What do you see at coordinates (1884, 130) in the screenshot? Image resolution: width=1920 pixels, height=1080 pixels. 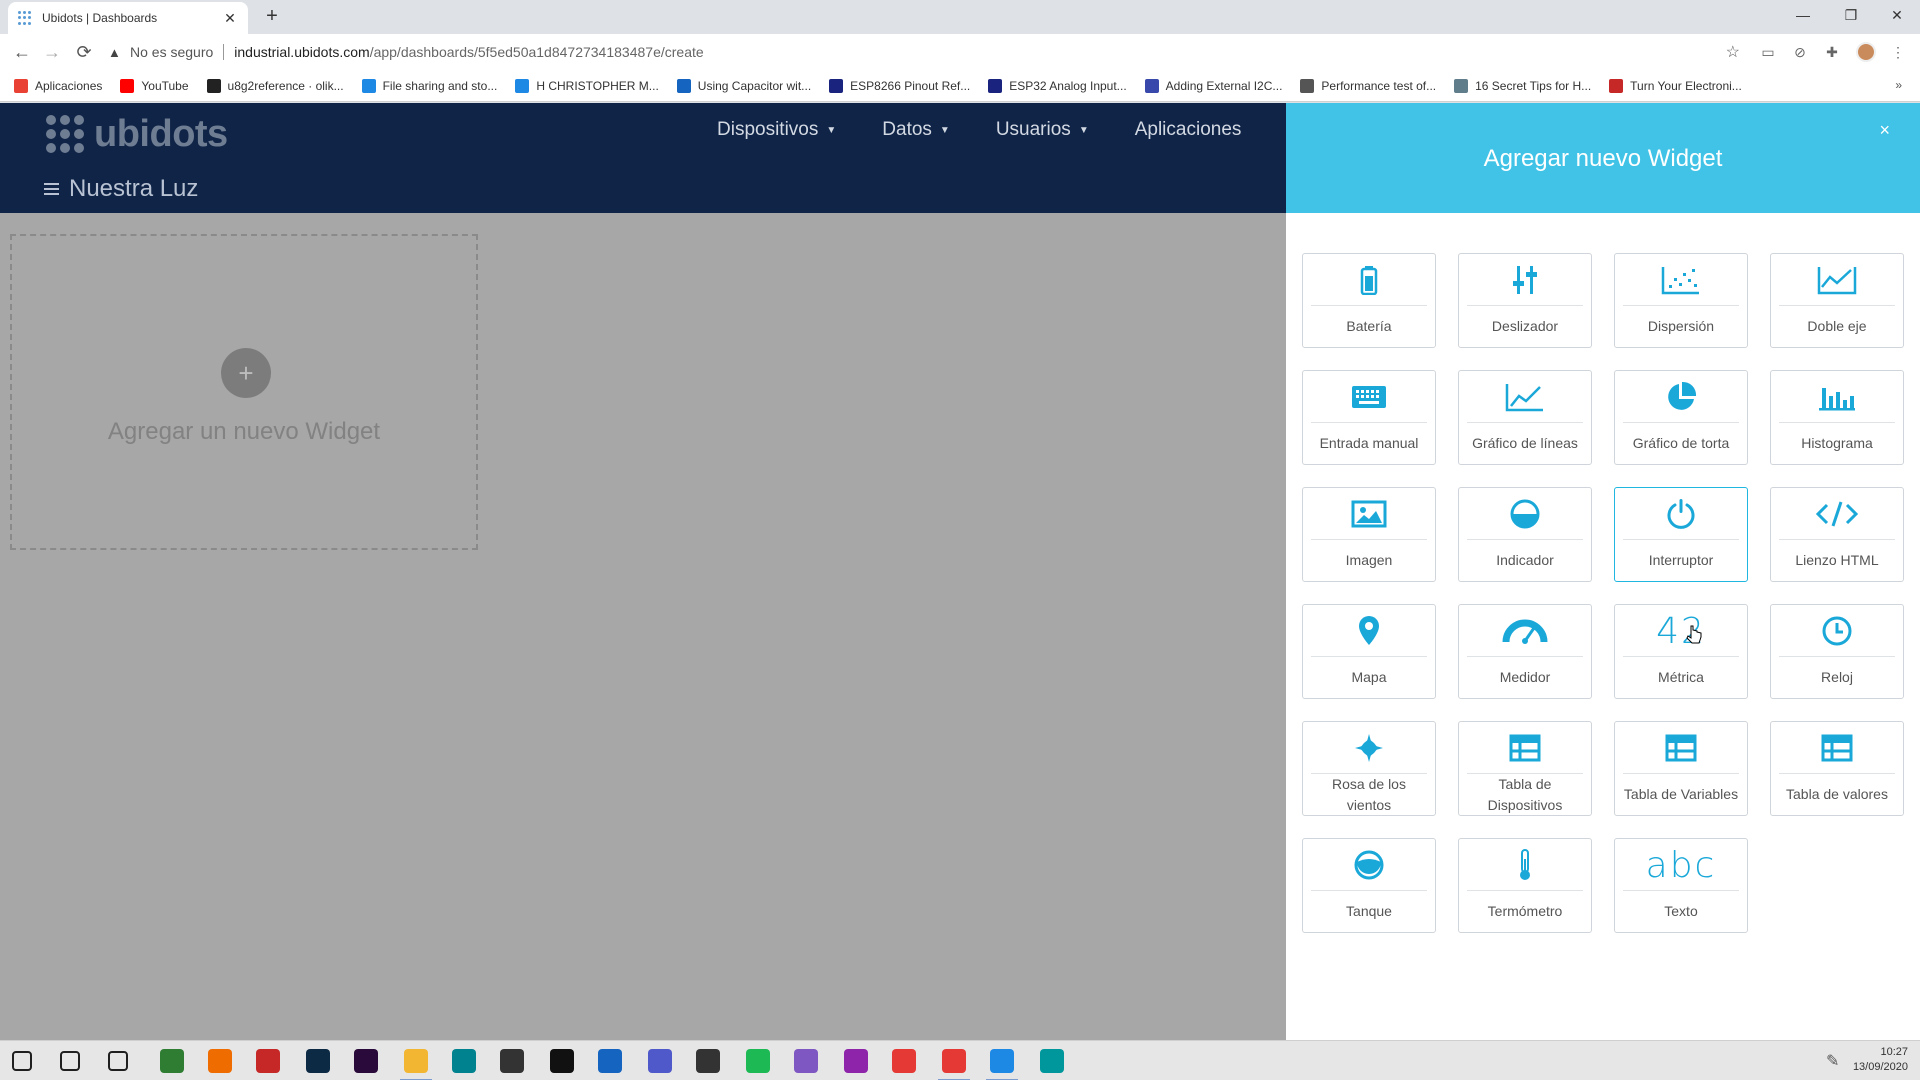 I see `panel-close-icon: ×` at bounding box center [1884, 130].